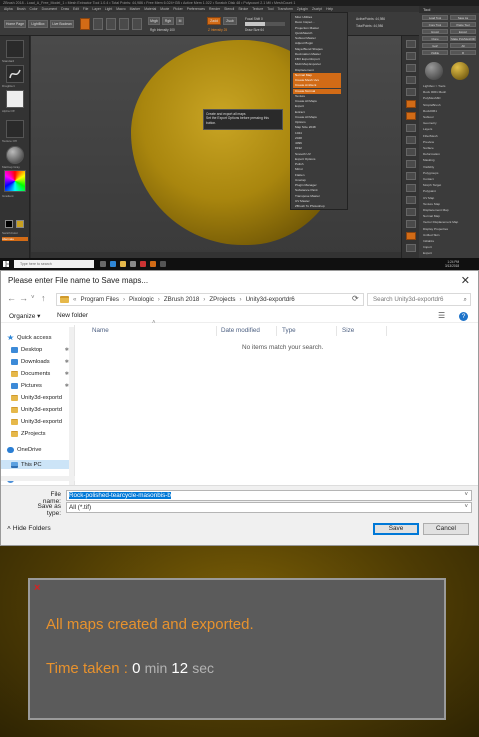 The height and width of the screenshot is (737, 479). Describe the element at coordinates (317, 180) in the screenshot. I see `zplugin-menu-item: Unwrap` at that location.